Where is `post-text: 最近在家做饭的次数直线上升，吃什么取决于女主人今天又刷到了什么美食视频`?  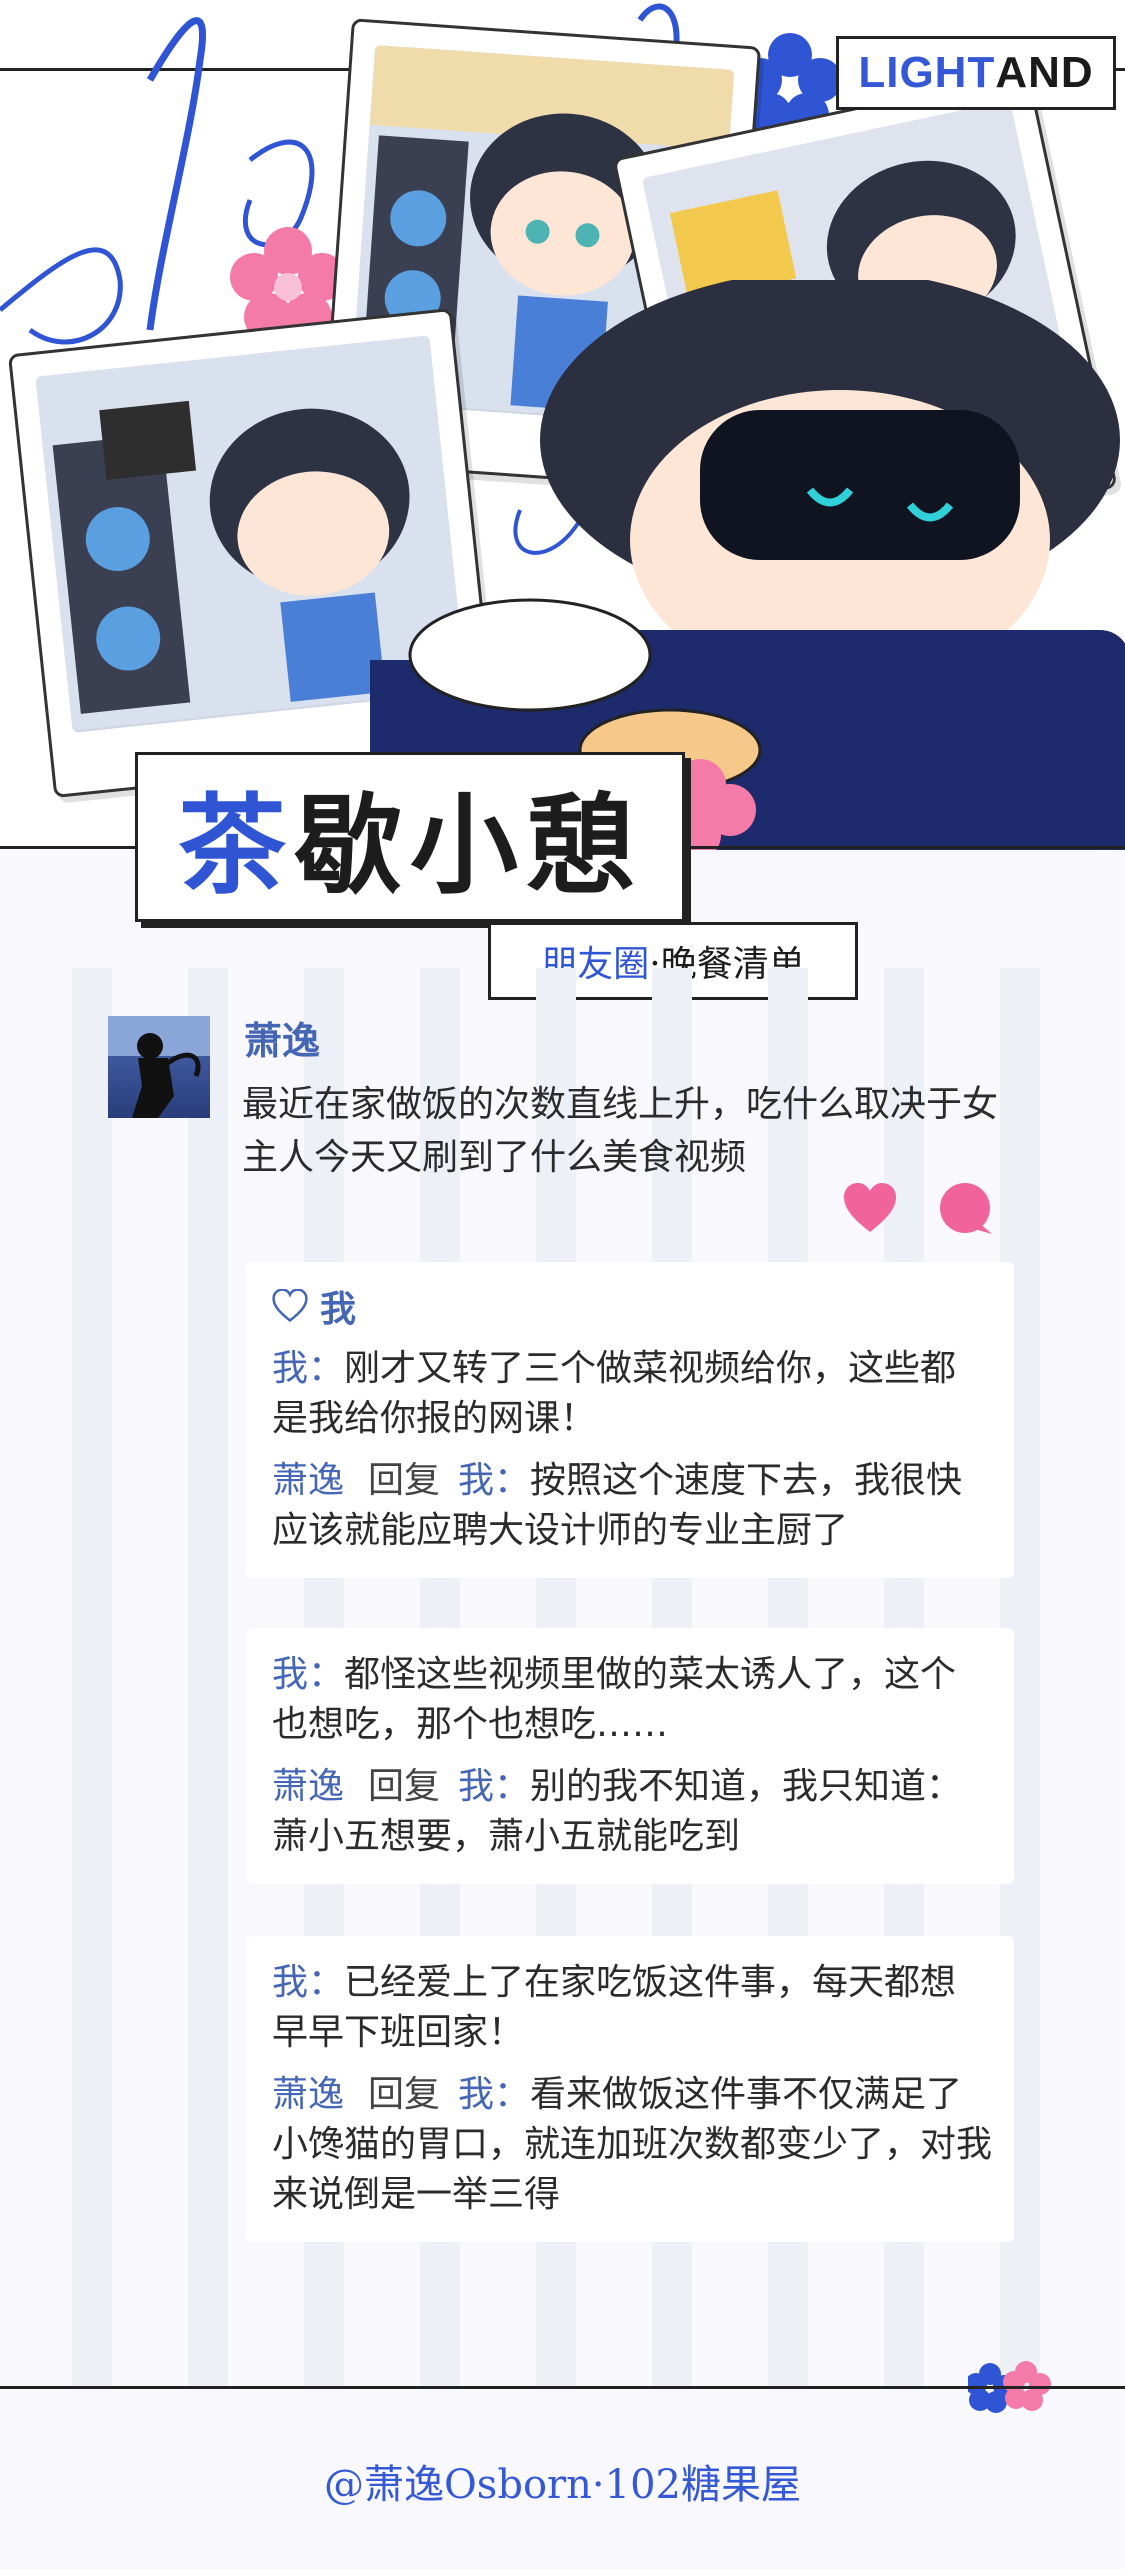 post-text: 最近在家做饭的次数直线上升，吃什么取决于女主人今天又刷到了什么美食视频 is located at coordinates (620, 1131).